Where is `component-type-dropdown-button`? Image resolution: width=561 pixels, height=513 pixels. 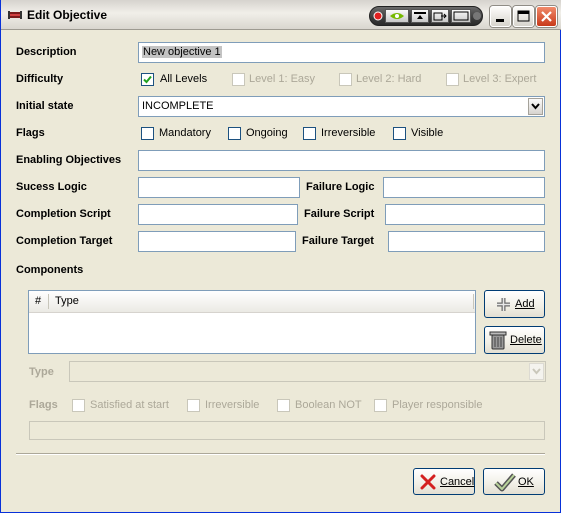 component-type-dropdown-button is located at coordinates (536, 371).